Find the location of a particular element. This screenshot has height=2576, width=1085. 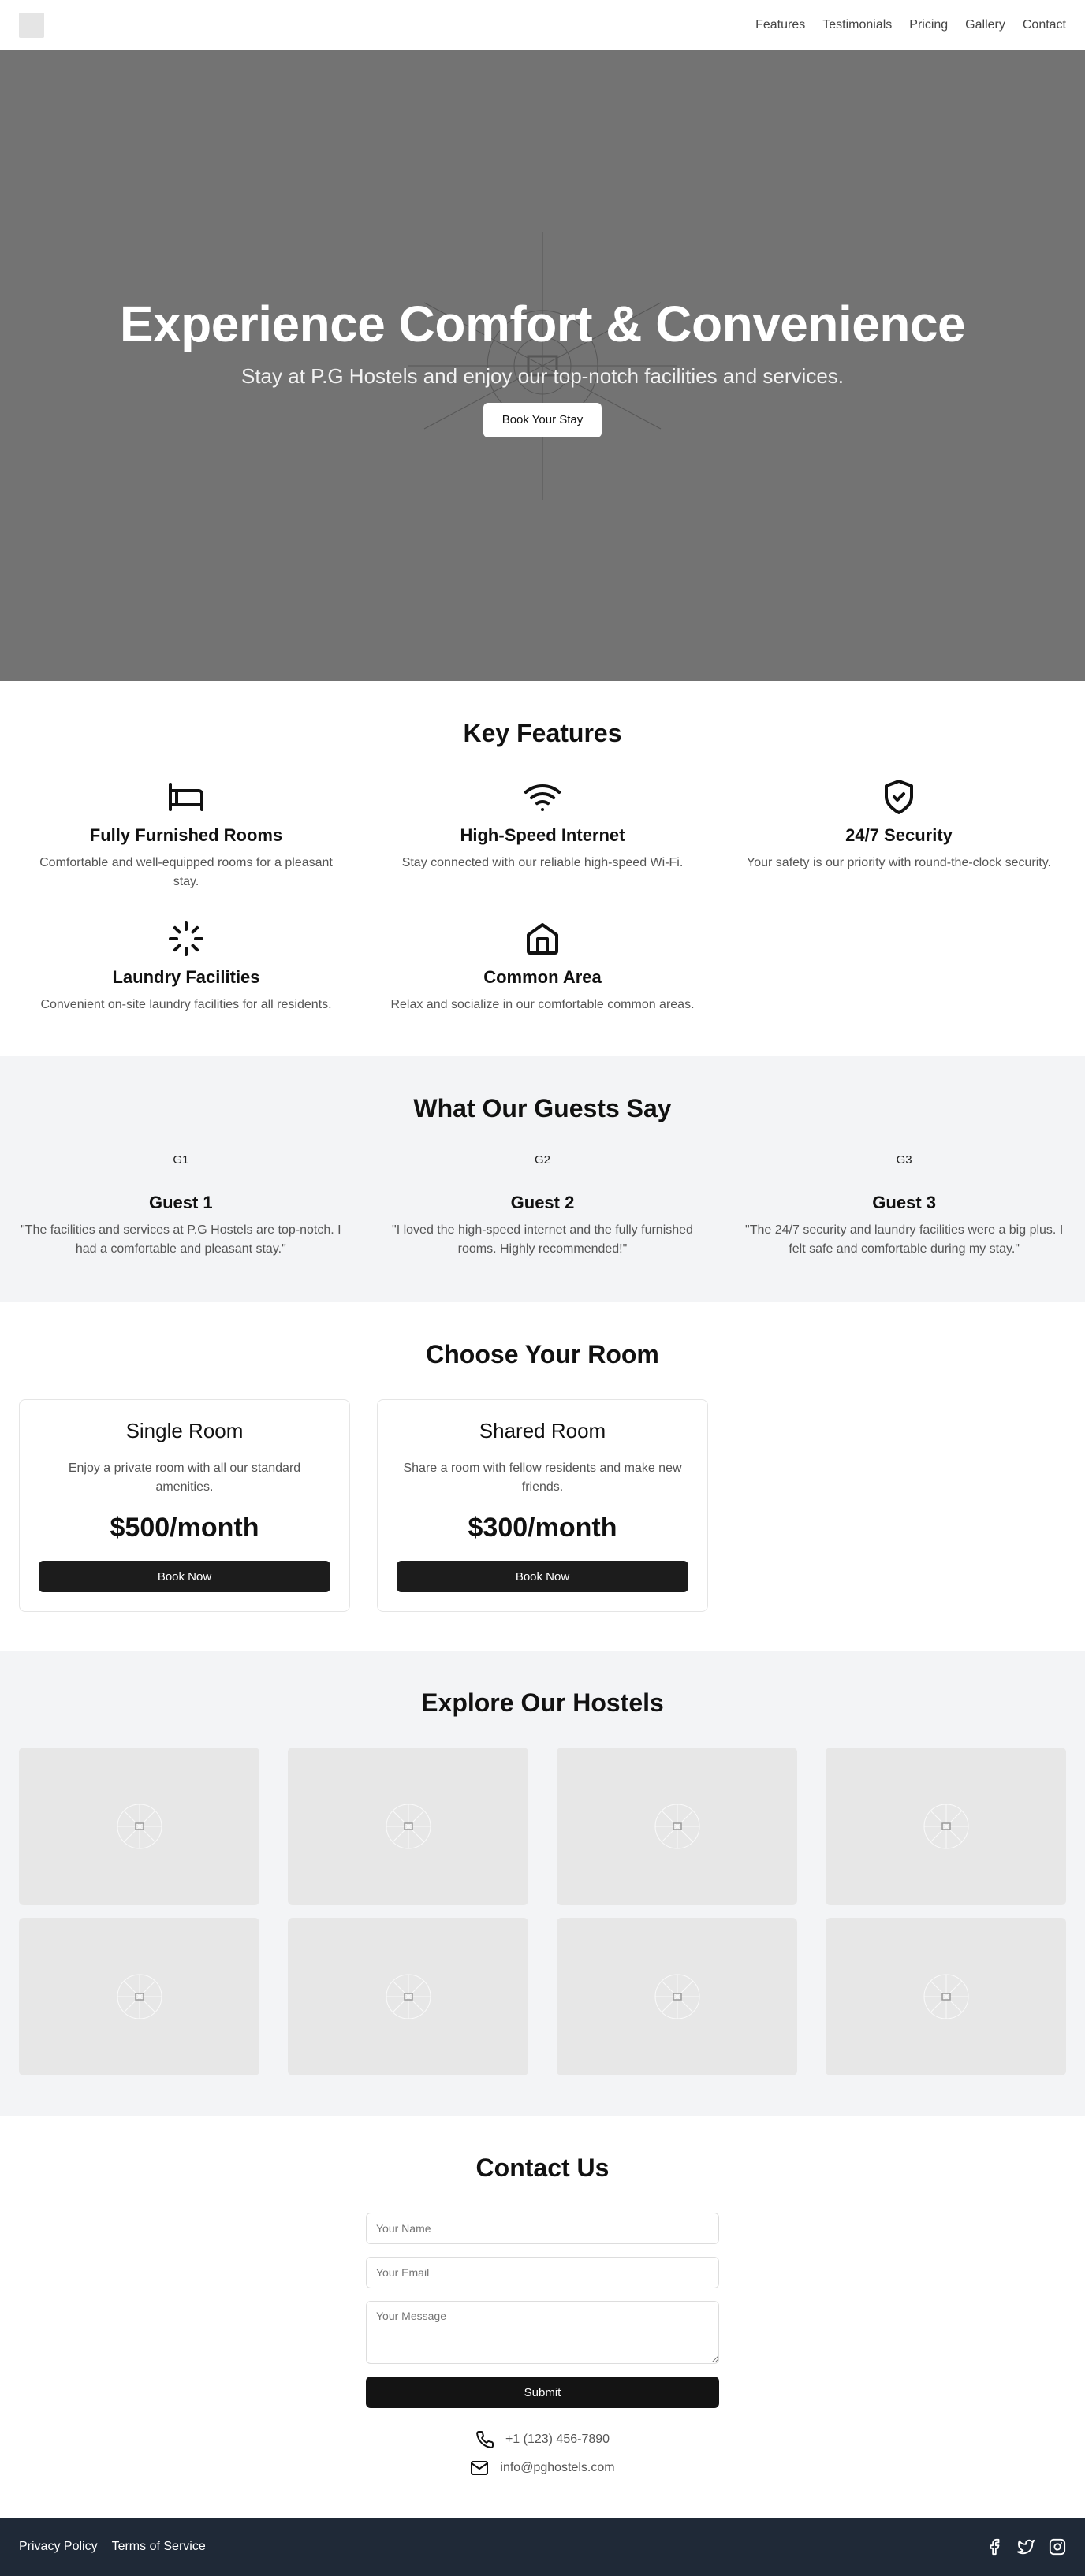

hero-title: Experience Comfort & Convenience is located at coordinates (542, 323).